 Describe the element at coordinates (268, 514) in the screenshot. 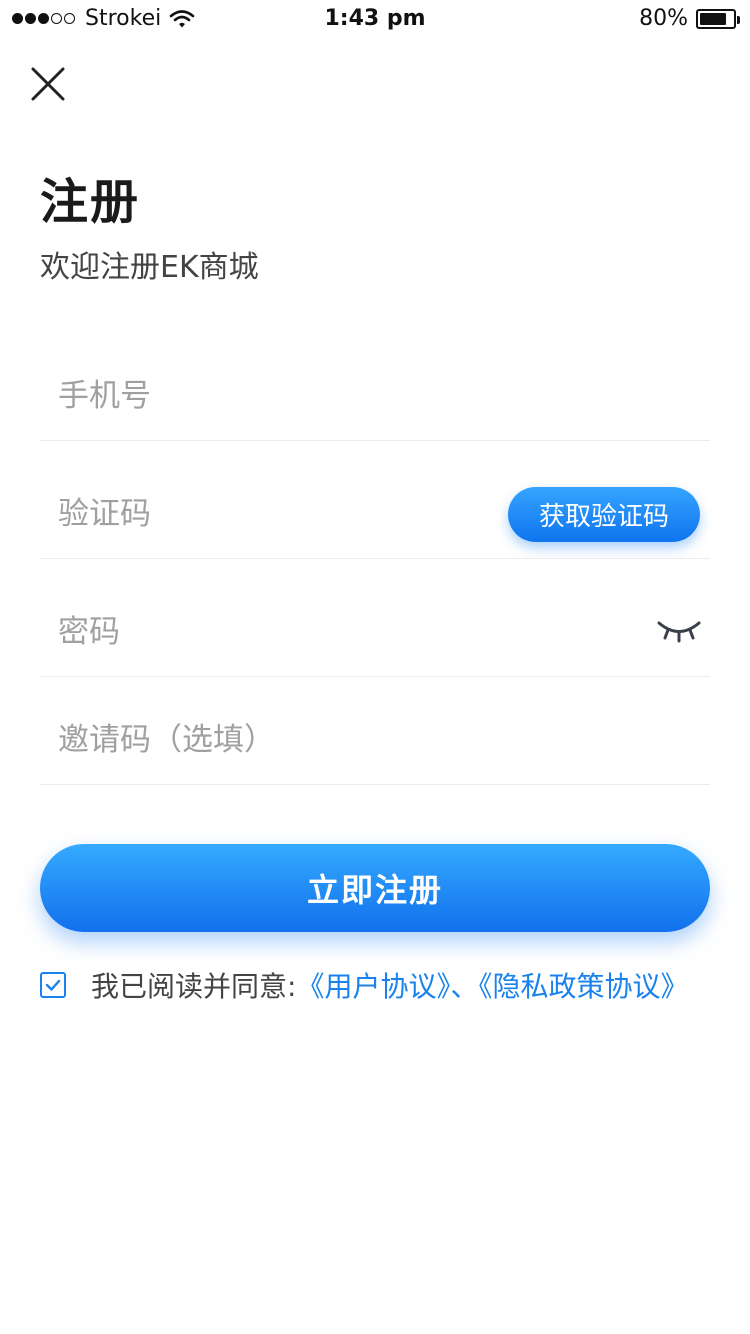

I see `verification-code-input` at that location.